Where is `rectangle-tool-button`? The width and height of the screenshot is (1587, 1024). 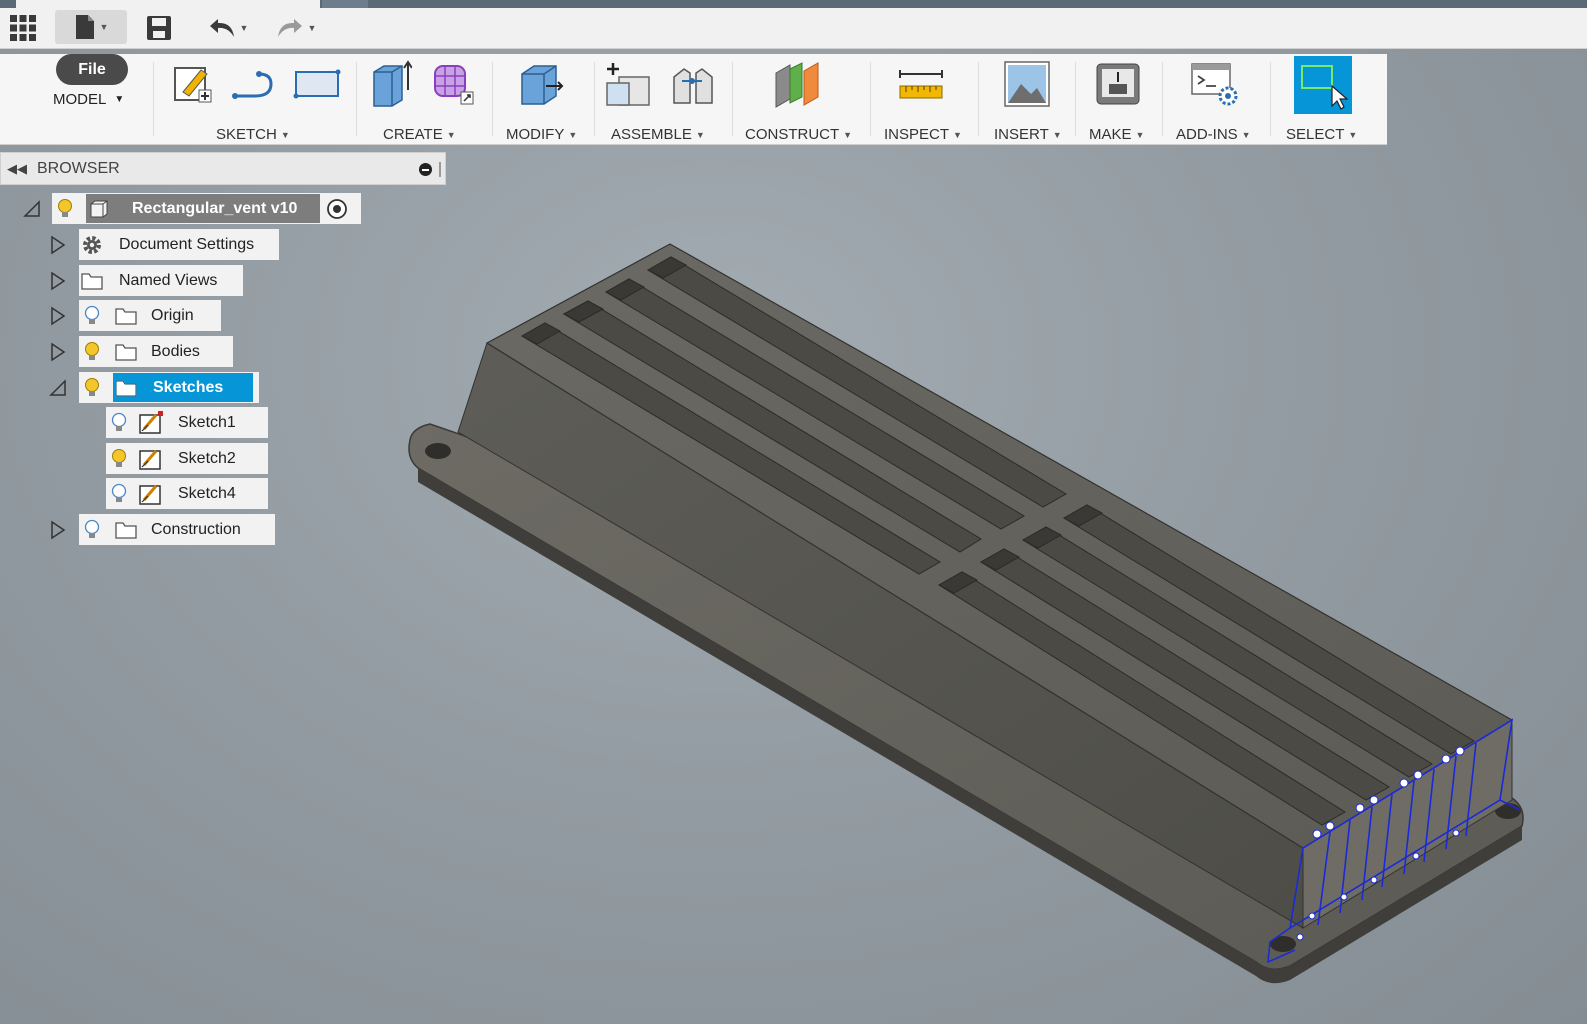
rectangle-tool-button is located at coordinates (317, 84).